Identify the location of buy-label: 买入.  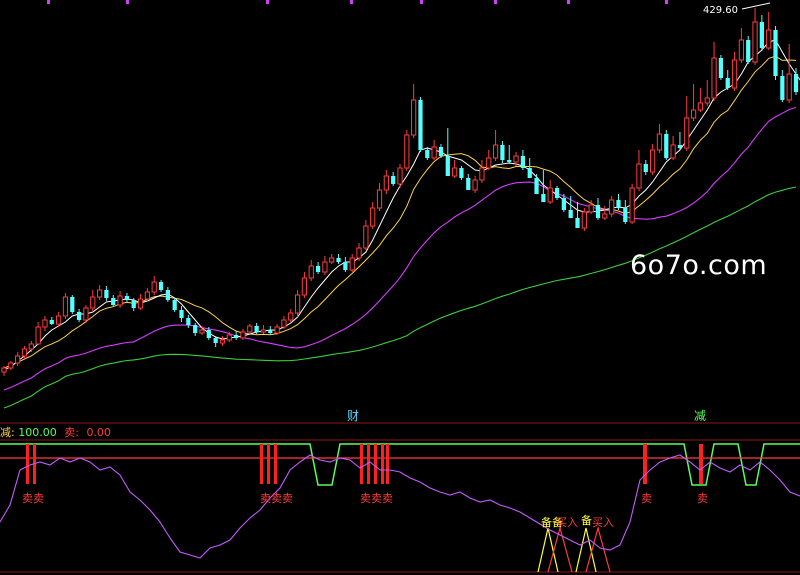
(603, 522).